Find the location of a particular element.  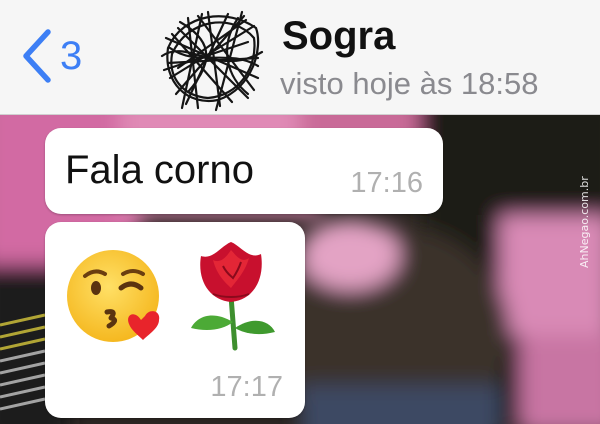

scribbled-avatar-icon is located at coordinates (212, 61).